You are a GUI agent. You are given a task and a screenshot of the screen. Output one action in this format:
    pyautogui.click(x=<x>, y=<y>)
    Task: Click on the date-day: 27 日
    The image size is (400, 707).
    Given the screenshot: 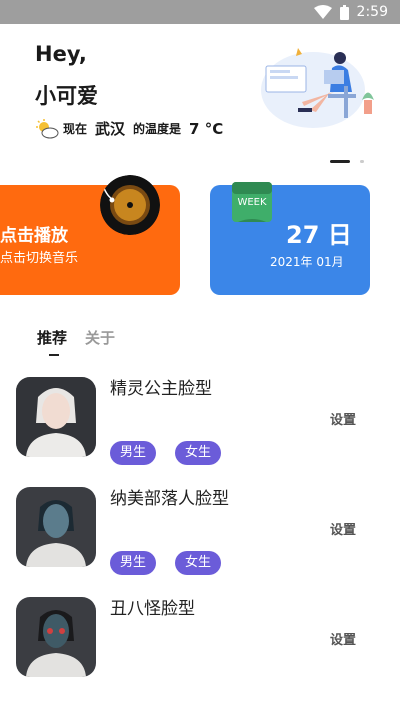 What is the action you would take?
    pyautogui.click(x=319, y=235)
    